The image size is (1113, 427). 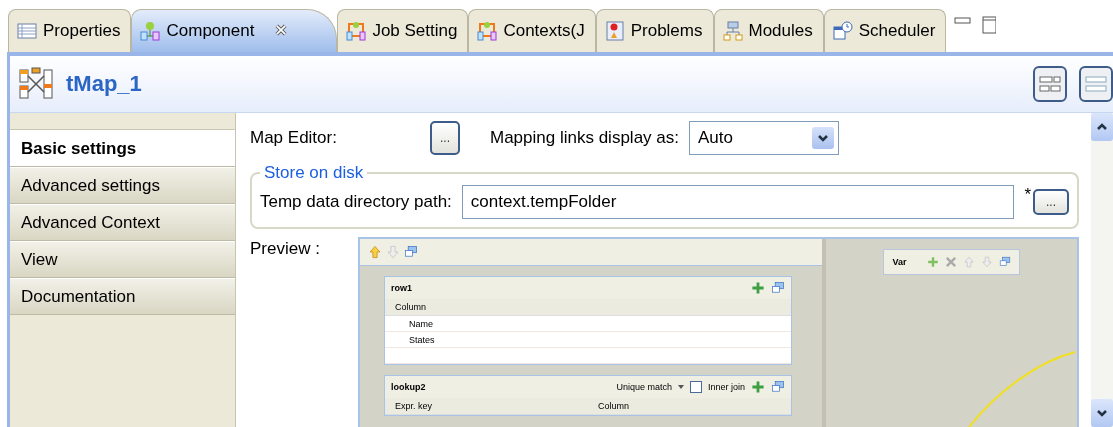 What do you see at coordinates (614, 31) in the screenshot?
I see `problems-icon` at bounding box center [614, 31].